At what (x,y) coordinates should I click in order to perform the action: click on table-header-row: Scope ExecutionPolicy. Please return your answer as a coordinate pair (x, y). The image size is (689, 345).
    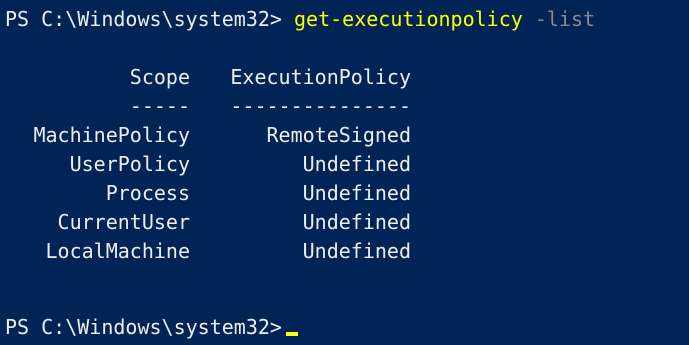
    Looking at the image, I should click on (208, 77).